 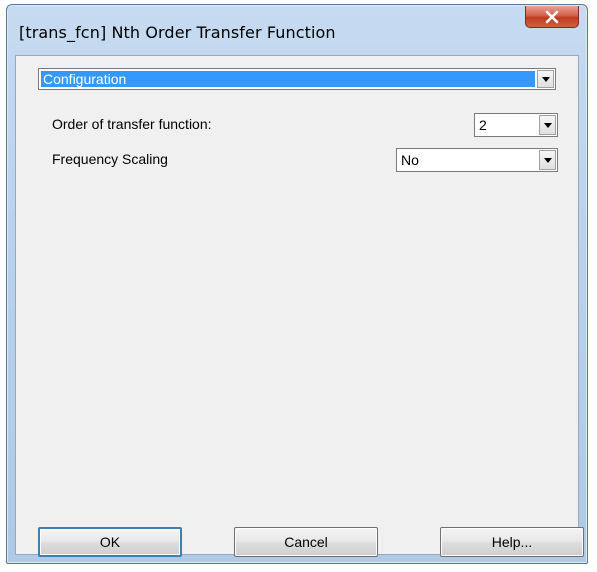 I want to click on frequency-scaling-dropdown-value: No, so click(x=410, y=160).